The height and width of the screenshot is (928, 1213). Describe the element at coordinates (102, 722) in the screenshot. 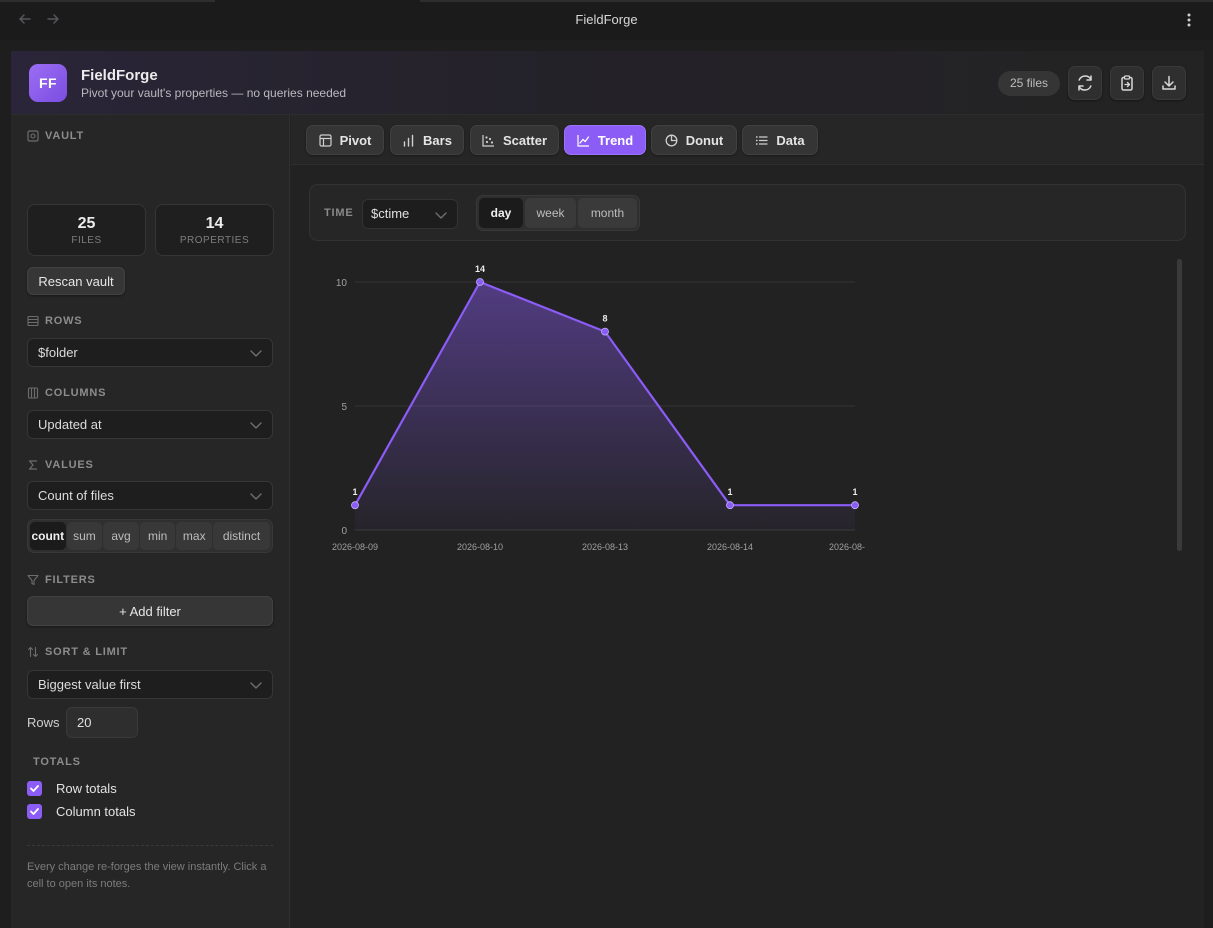

I see `row-limit-input: 20` at that location.